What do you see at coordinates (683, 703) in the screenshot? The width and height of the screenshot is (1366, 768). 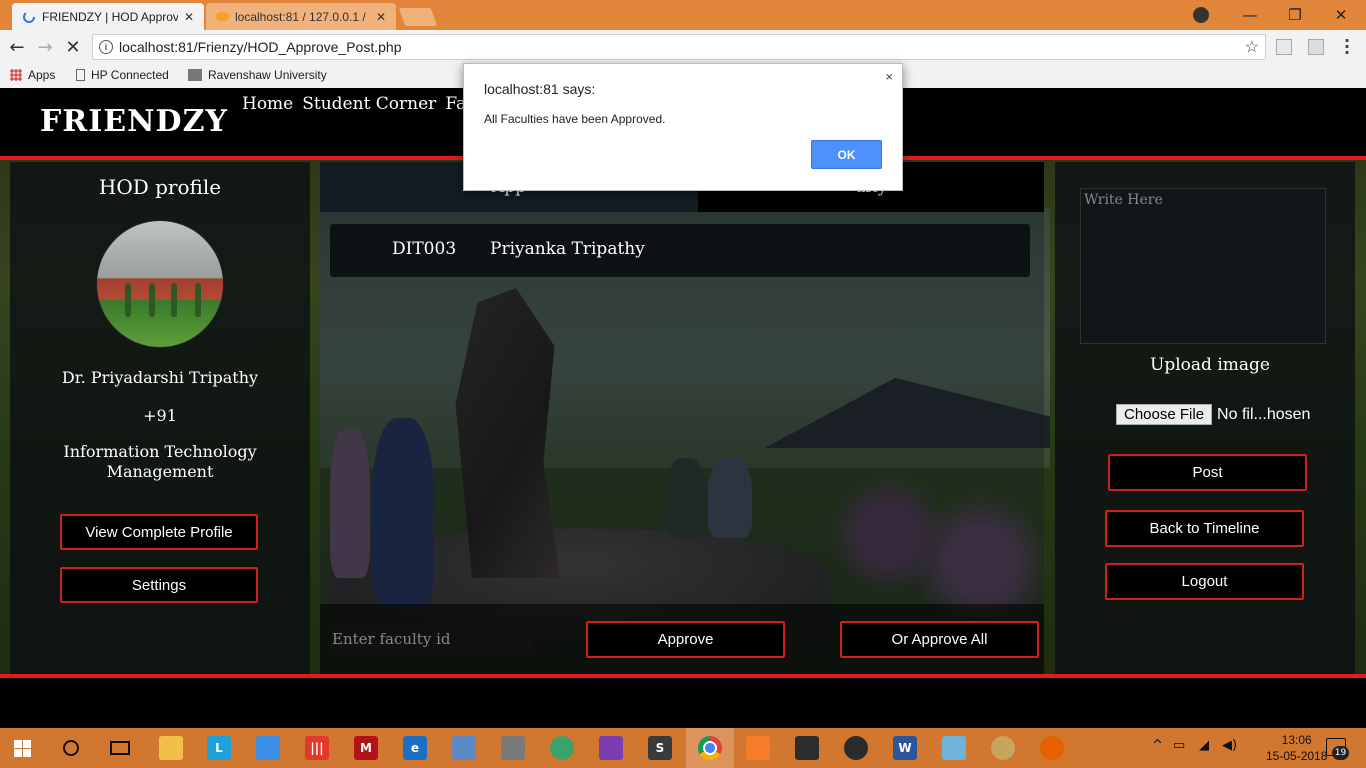 I see `site-footer` at bounding box center [683, 703].